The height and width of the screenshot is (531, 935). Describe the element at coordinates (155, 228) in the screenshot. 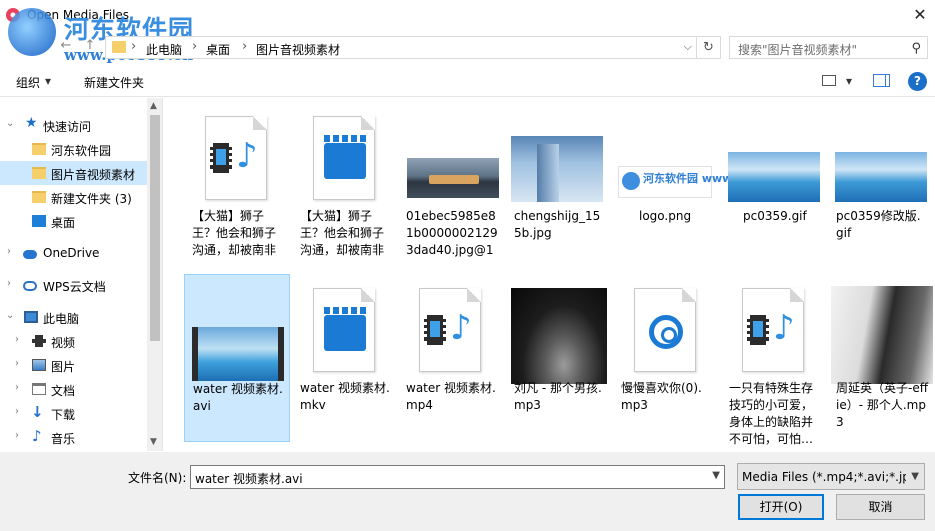

I see `scrollbar-thumb` at that location.